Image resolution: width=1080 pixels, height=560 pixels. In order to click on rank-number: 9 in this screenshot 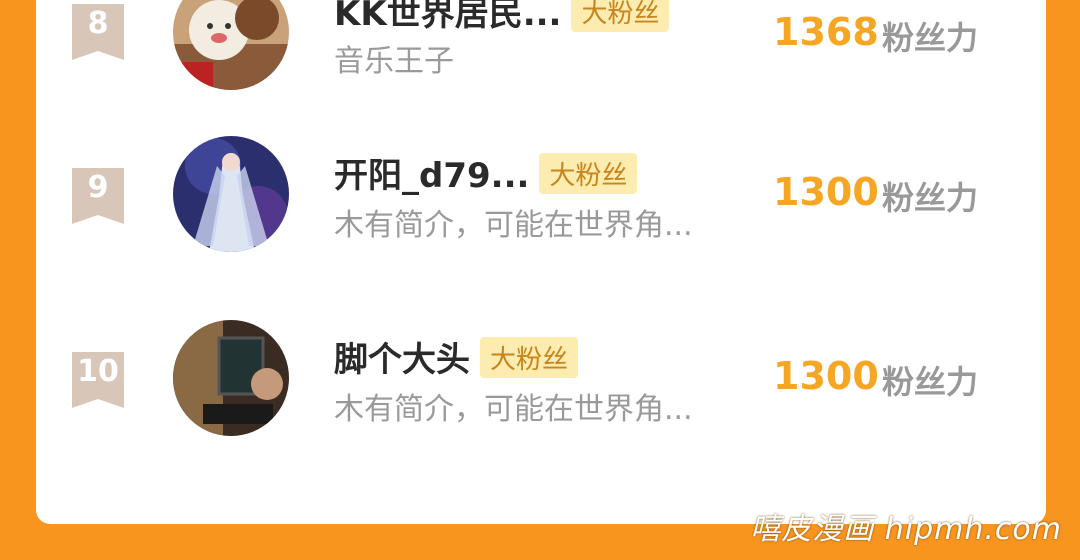, I will do `click(98, 187)`.